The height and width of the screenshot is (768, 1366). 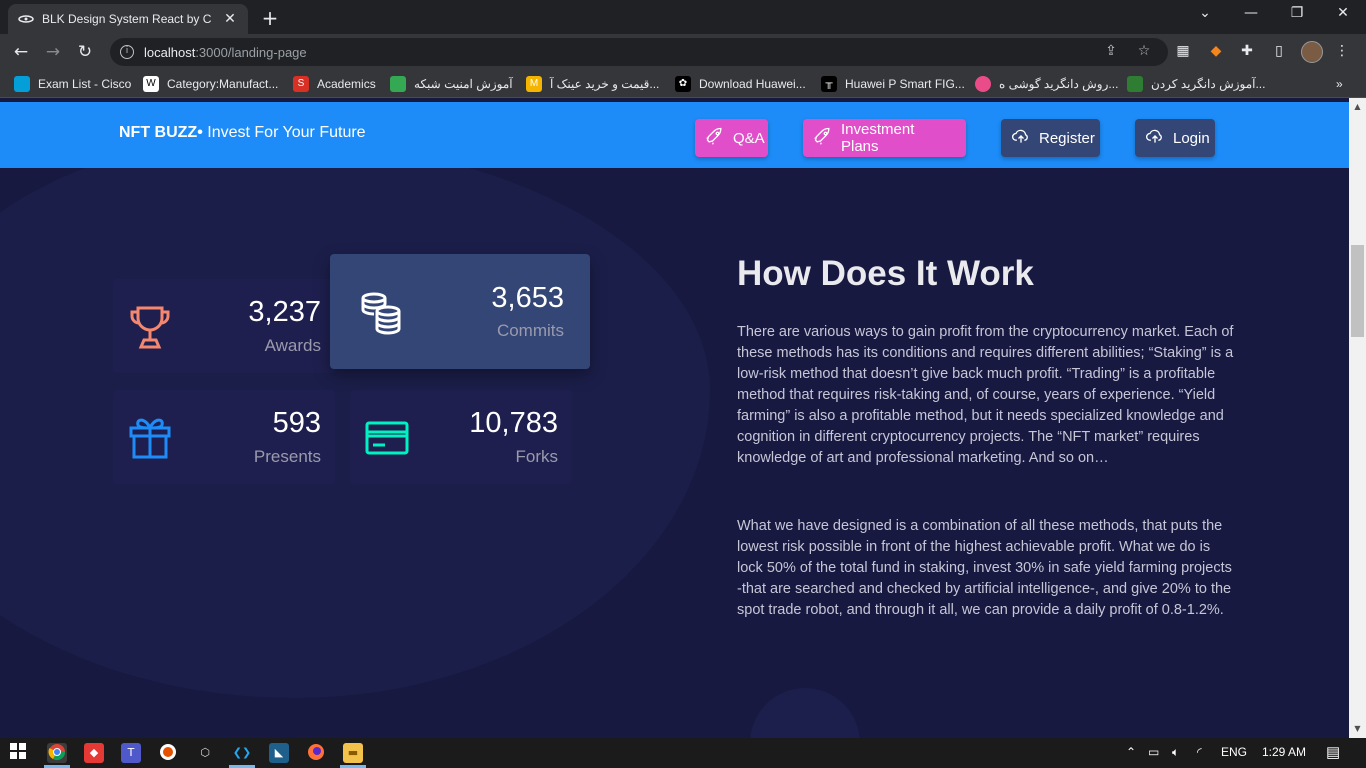 What do you see at coordinates (1175, 752) in the screenshot?
I see `volume-icon: 🔈︎` at bounding box center [1175, 752].